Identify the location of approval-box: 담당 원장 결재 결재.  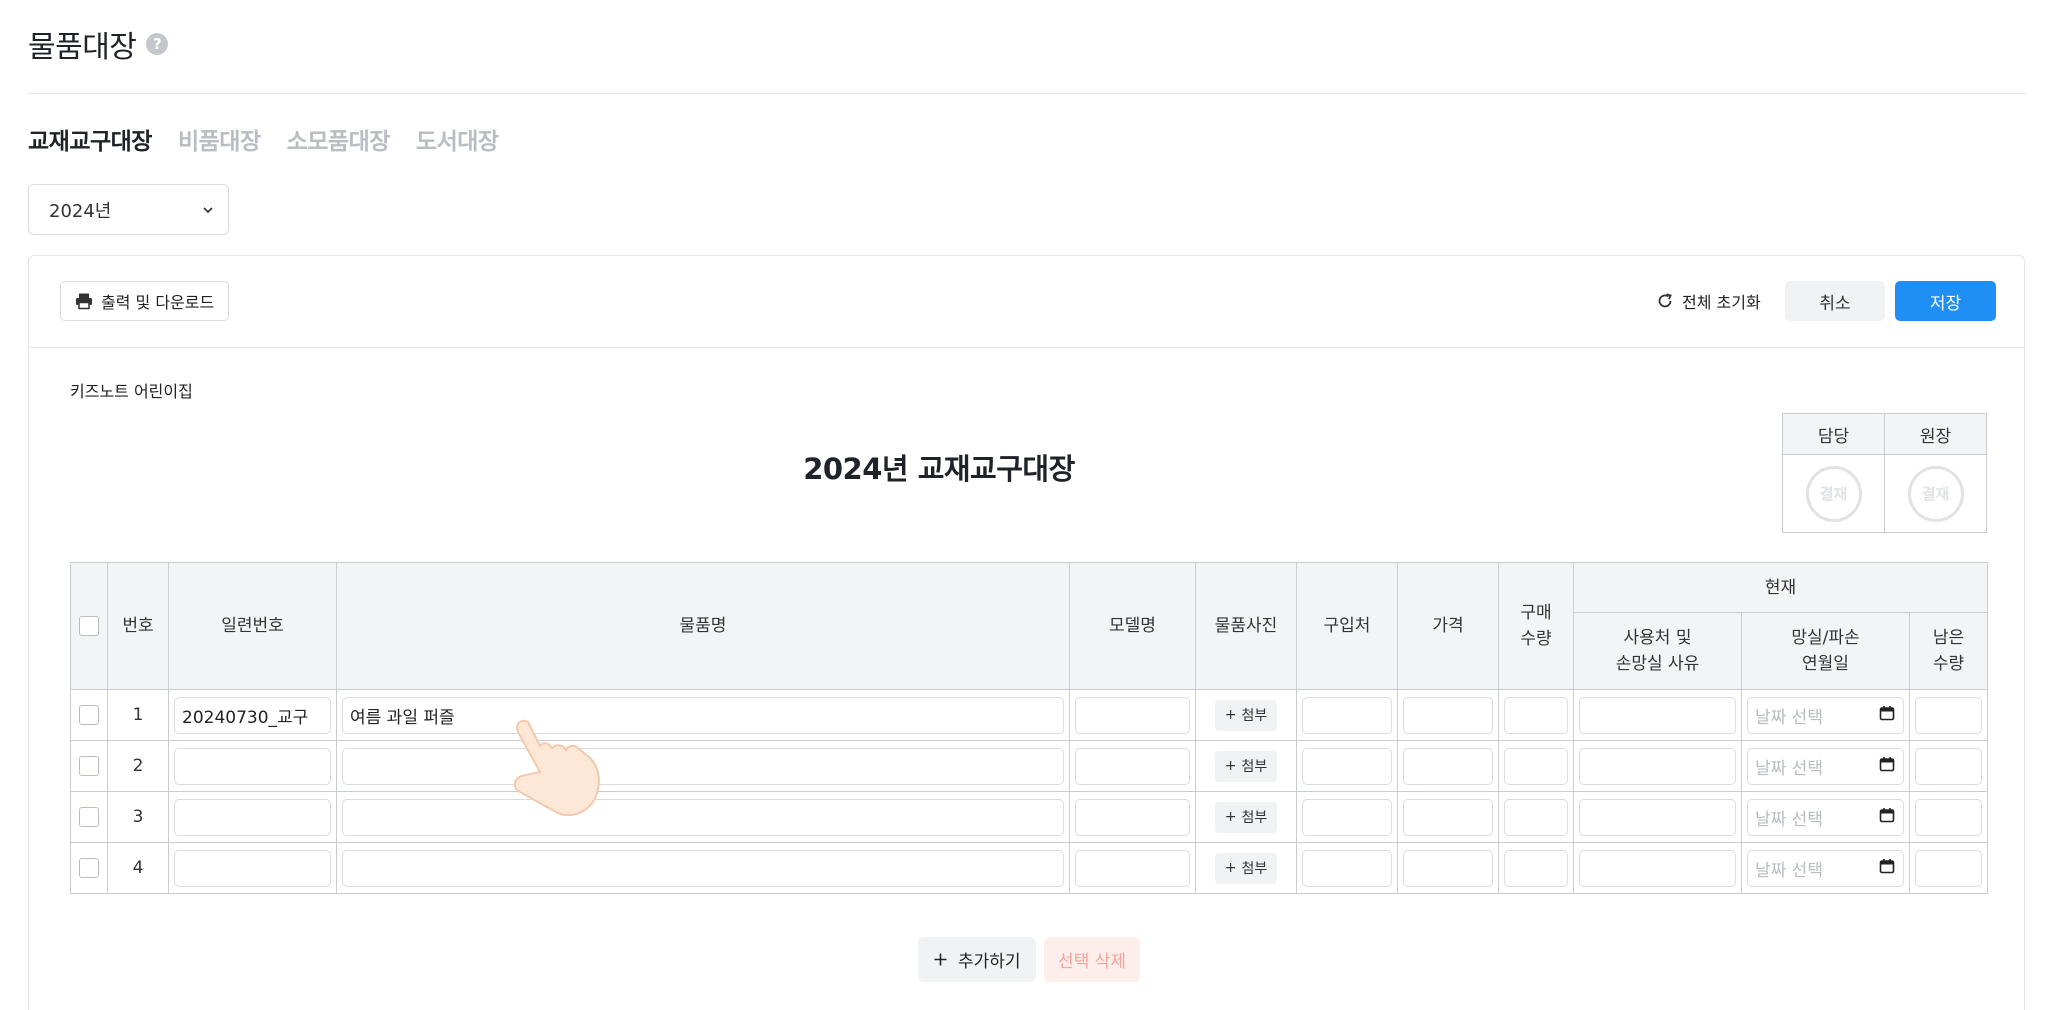
(1884, 473).